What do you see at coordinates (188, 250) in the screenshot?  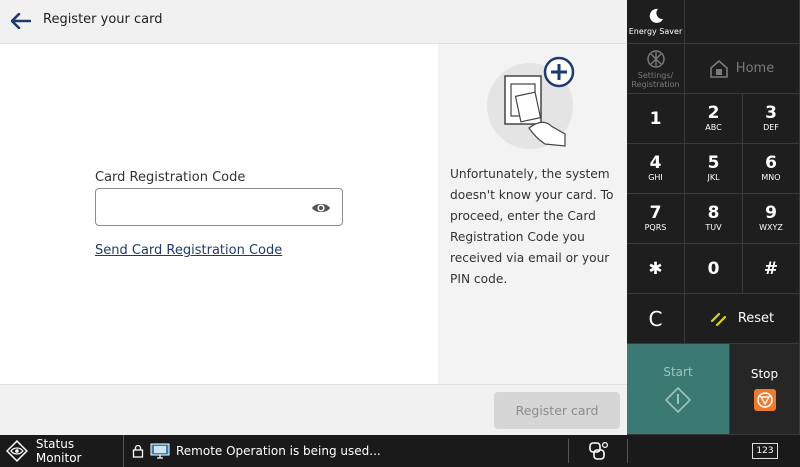 I see `send-code-link: Send Card Registration Code` at bounding box center [188, 250].